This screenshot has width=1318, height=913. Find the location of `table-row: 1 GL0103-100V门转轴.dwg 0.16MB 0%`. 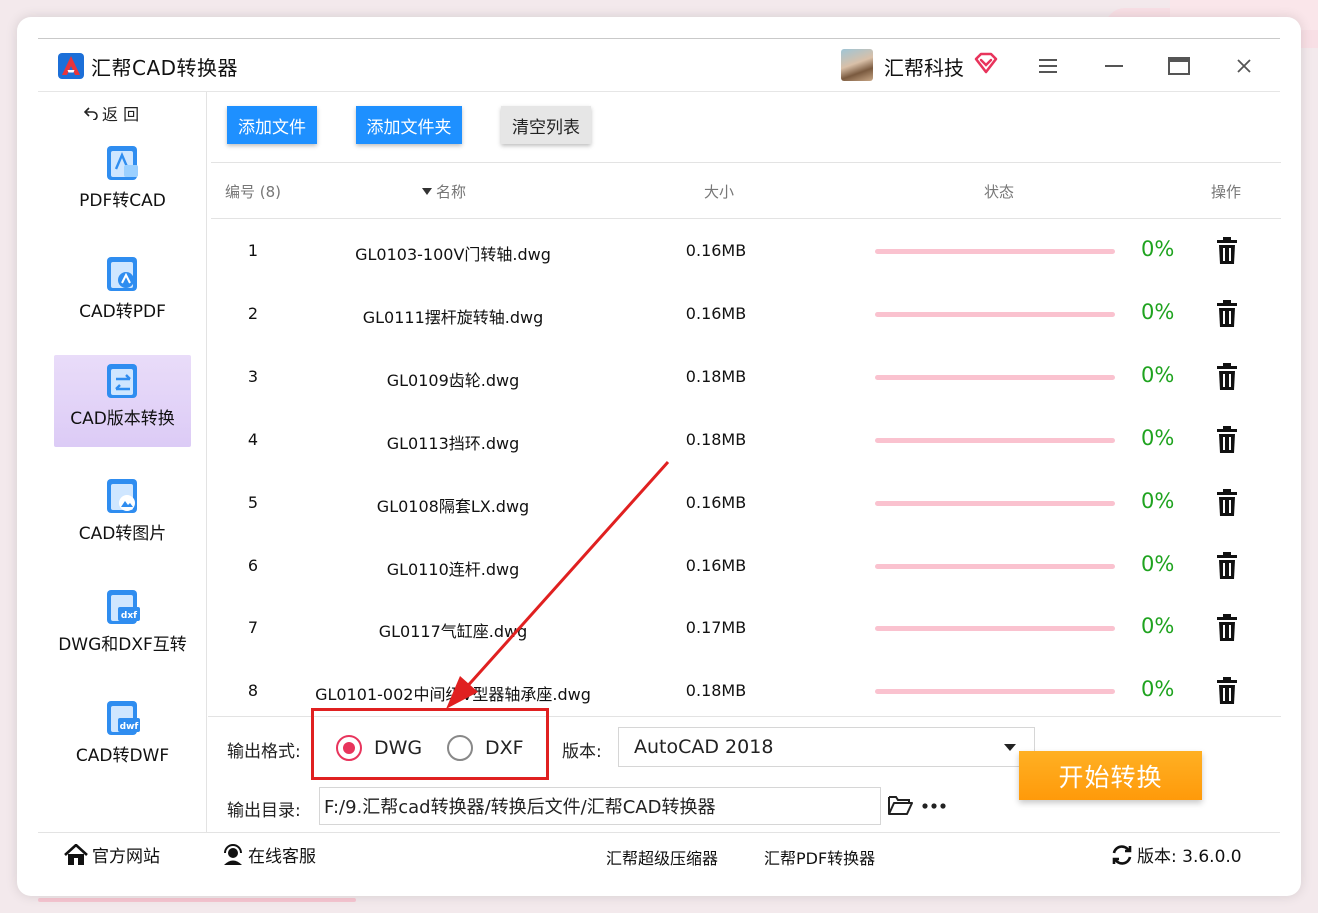

table-row: 1 GL0103-100V门转轴.dwg 0.16MB 0% is located at coordinates (746, 251).